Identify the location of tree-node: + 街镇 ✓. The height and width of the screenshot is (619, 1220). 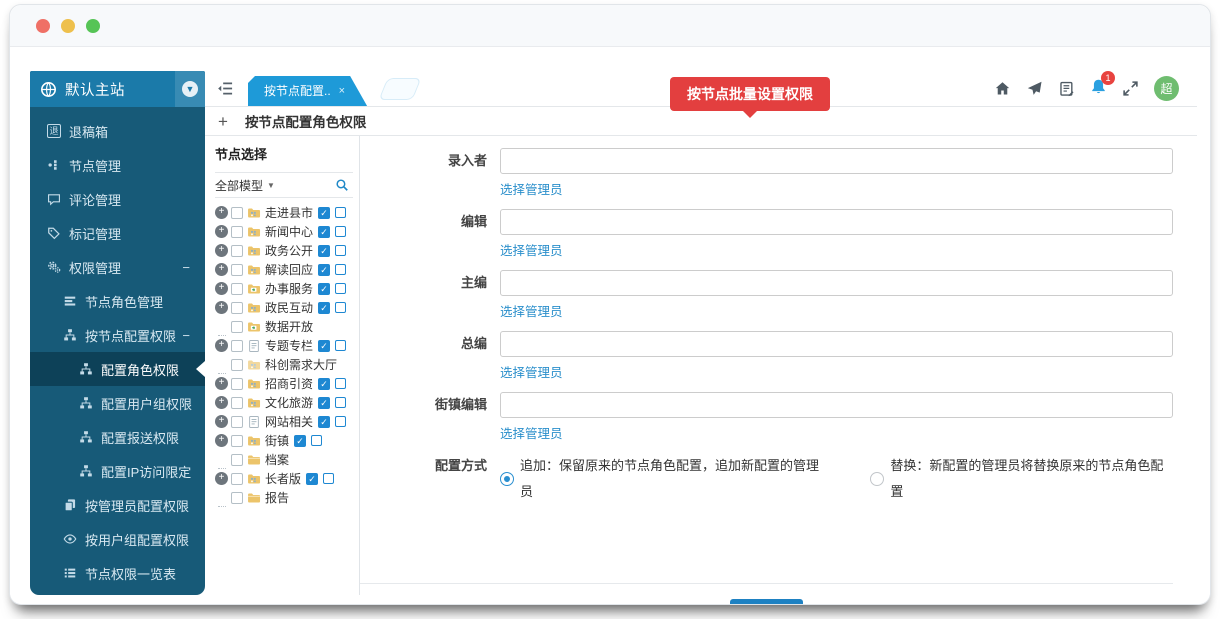
(284, 440).